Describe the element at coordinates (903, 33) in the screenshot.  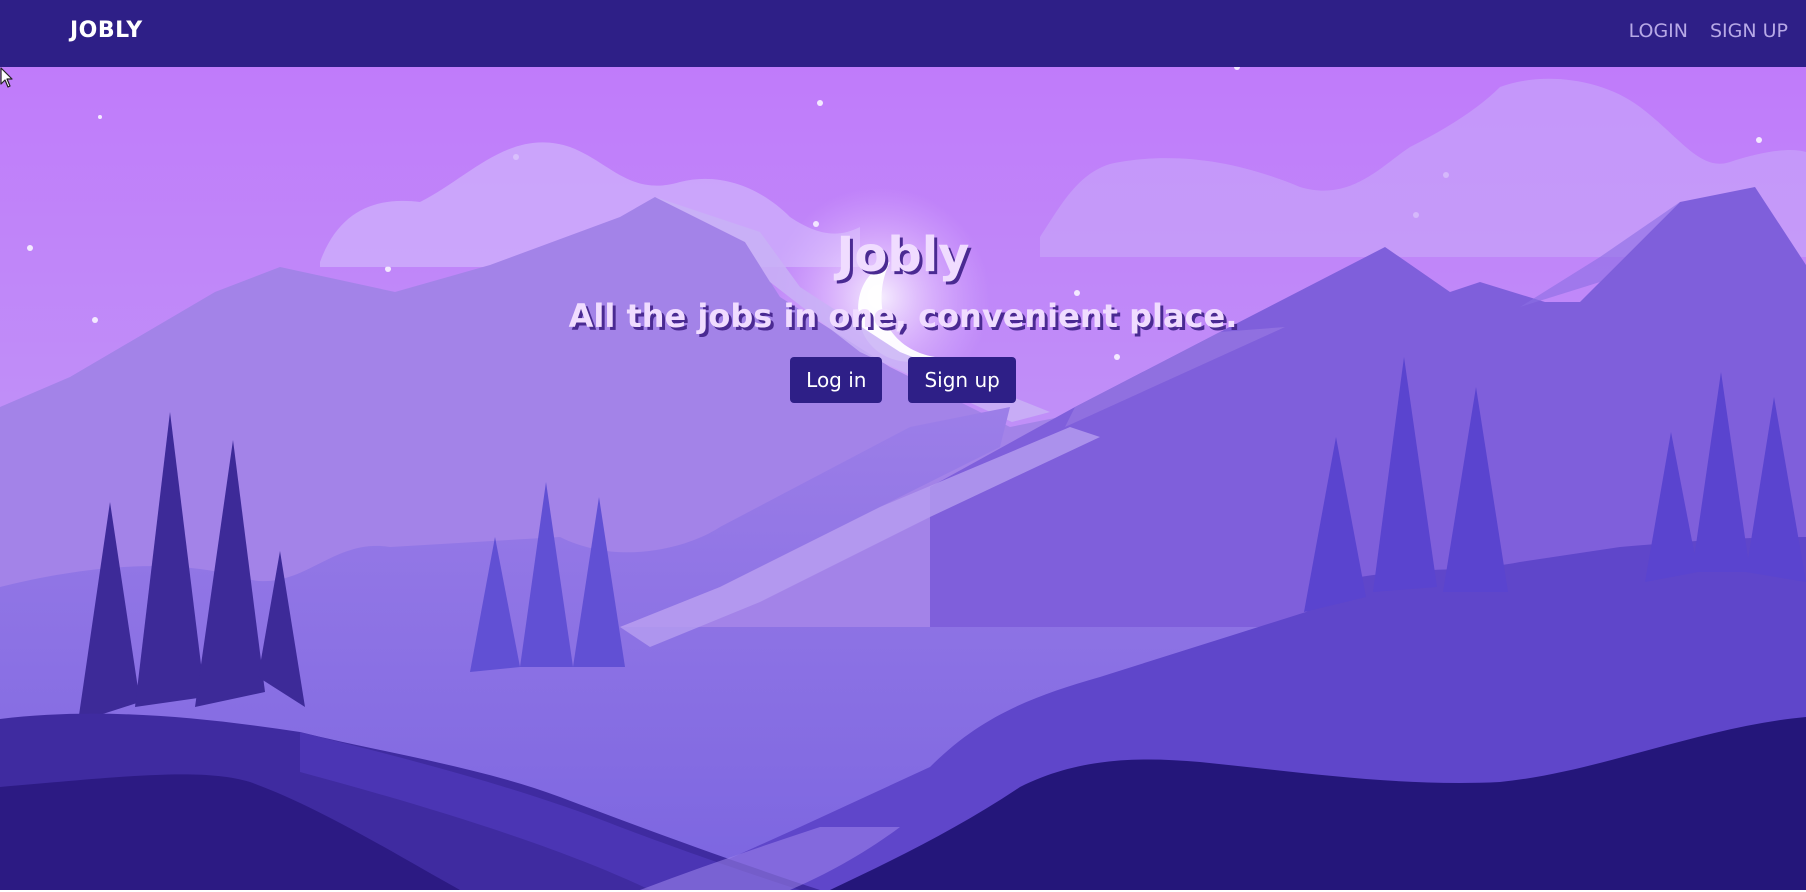
I see `navbar: JOBLY LOGIN SIGN UP` at that location.